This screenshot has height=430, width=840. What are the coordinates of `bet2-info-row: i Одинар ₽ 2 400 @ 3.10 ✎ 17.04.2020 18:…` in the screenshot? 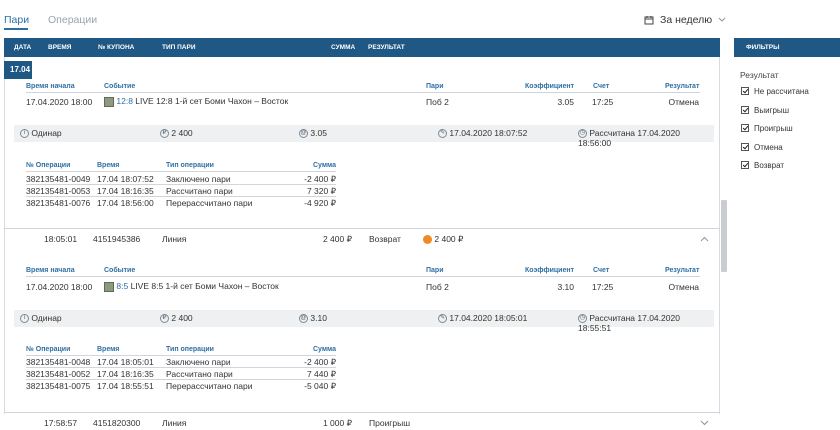 It's located at (364, 321).